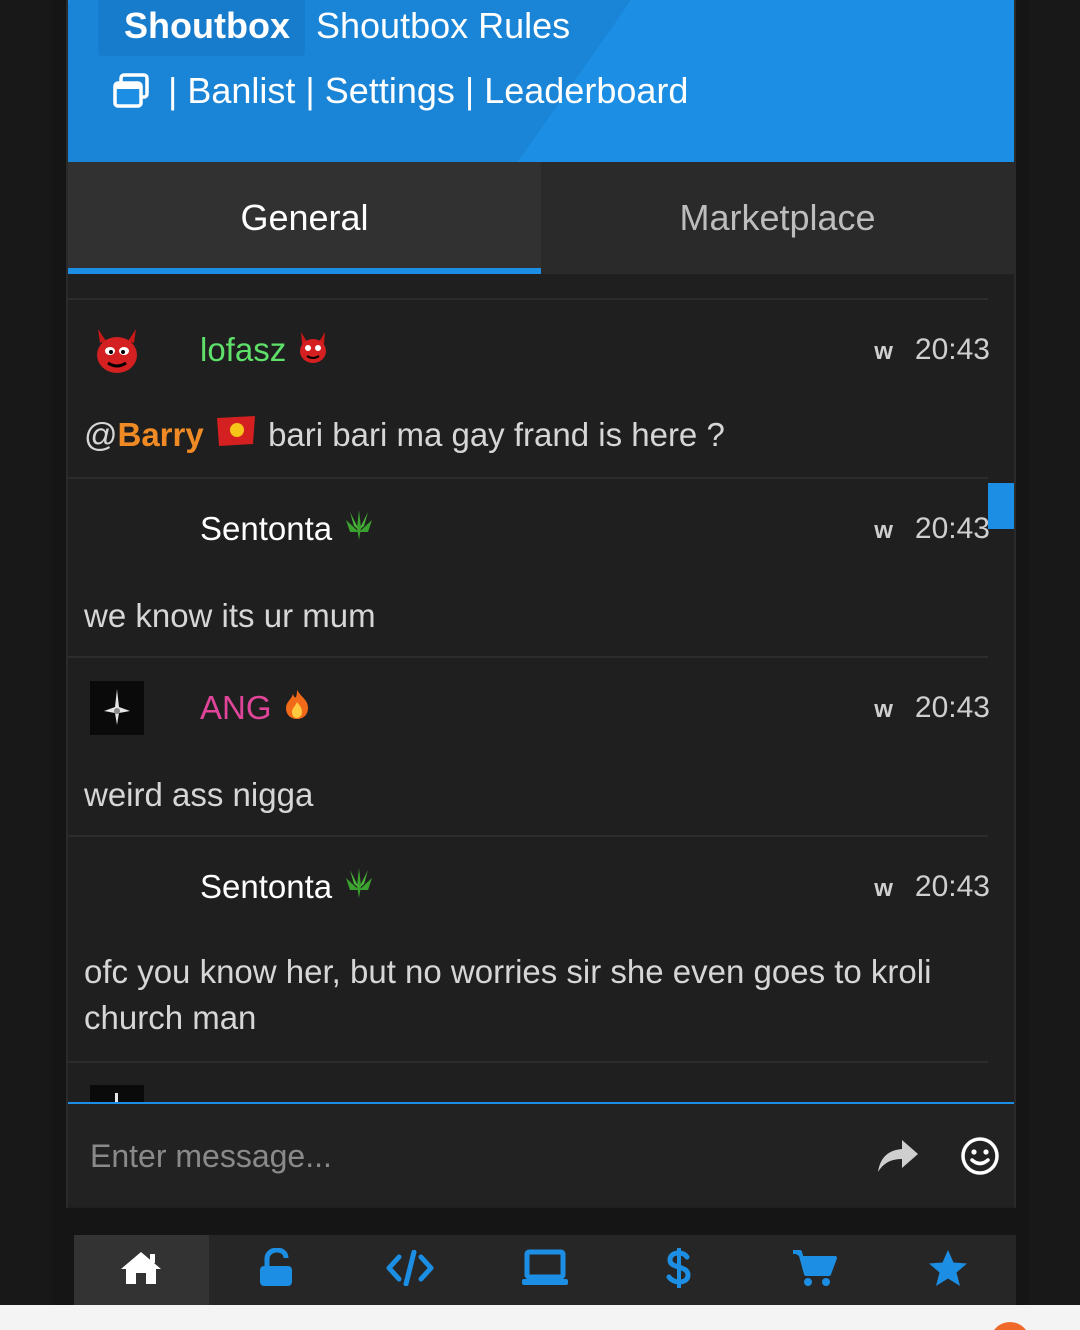 The height and width of the screenshot is (1330, 1080). Describe the element at coordinates (496, 434) in the screenshot. I see `message-body: bari bari ma gay frand is here ?` at that location.